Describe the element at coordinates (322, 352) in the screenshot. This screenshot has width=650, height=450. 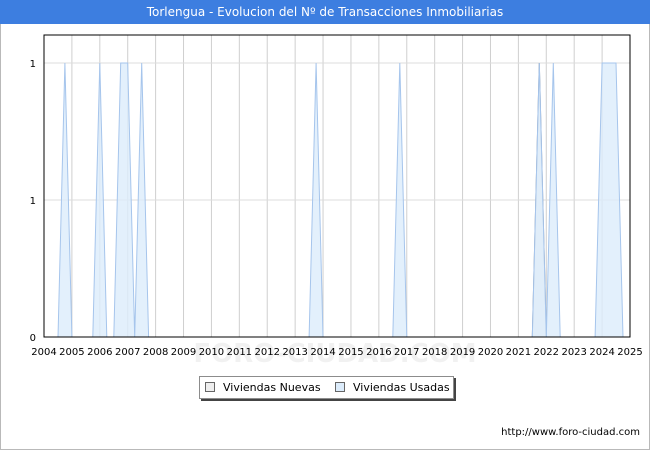
I see `x-tick-label: 2014` at that location.